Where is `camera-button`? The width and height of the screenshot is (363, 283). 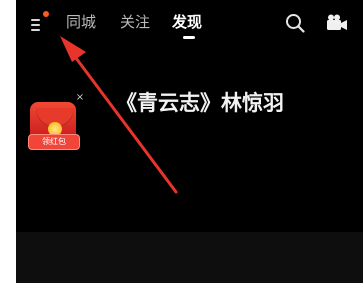
camera-button is located at coordinates (337, 23).